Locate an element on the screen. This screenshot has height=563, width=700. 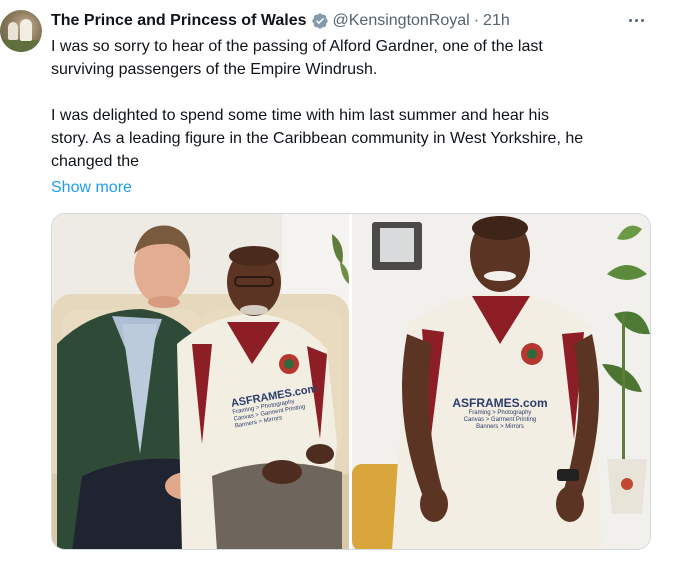
verified-badge-icon is located at coordinates (319, 21).